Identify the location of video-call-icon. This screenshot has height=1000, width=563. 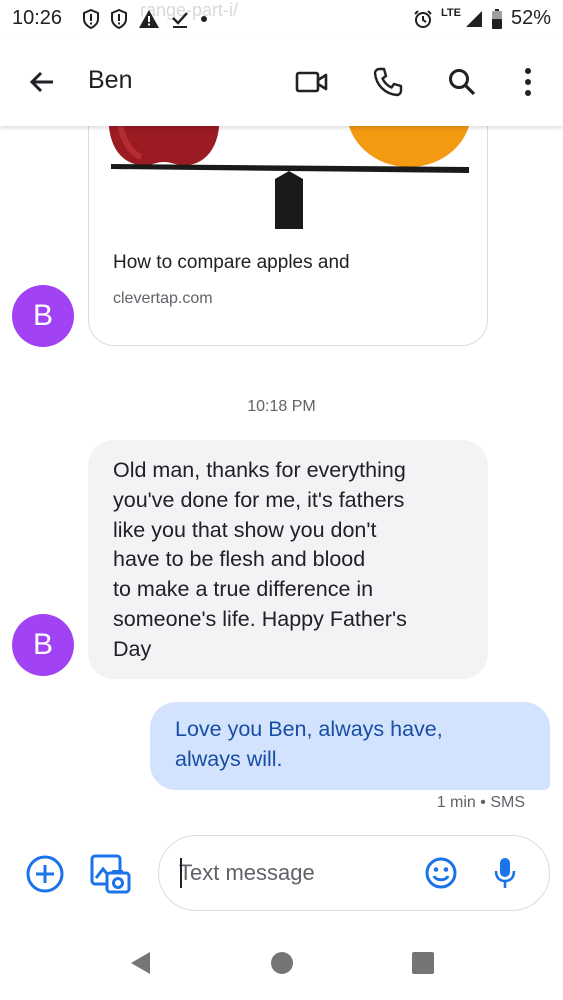
(311, 82).